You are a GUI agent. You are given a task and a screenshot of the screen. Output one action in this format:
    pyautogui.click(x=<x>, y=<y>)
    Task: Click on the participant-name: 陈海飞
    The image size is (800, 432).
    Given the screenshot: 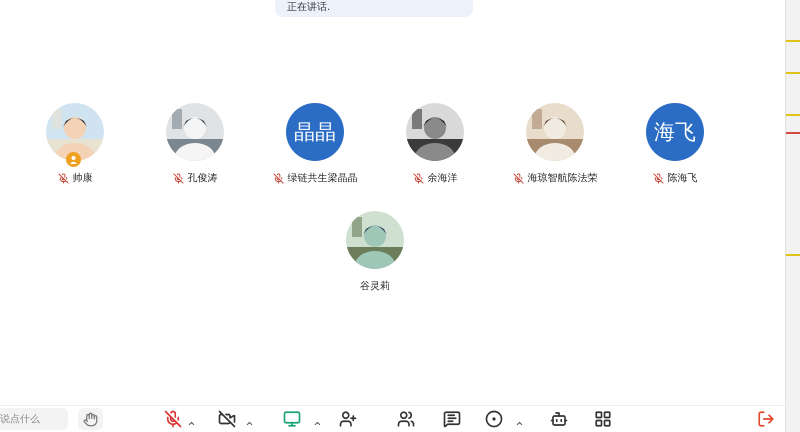 What is the action you would take?
    pyautogui.click(x=683, y=178)
    